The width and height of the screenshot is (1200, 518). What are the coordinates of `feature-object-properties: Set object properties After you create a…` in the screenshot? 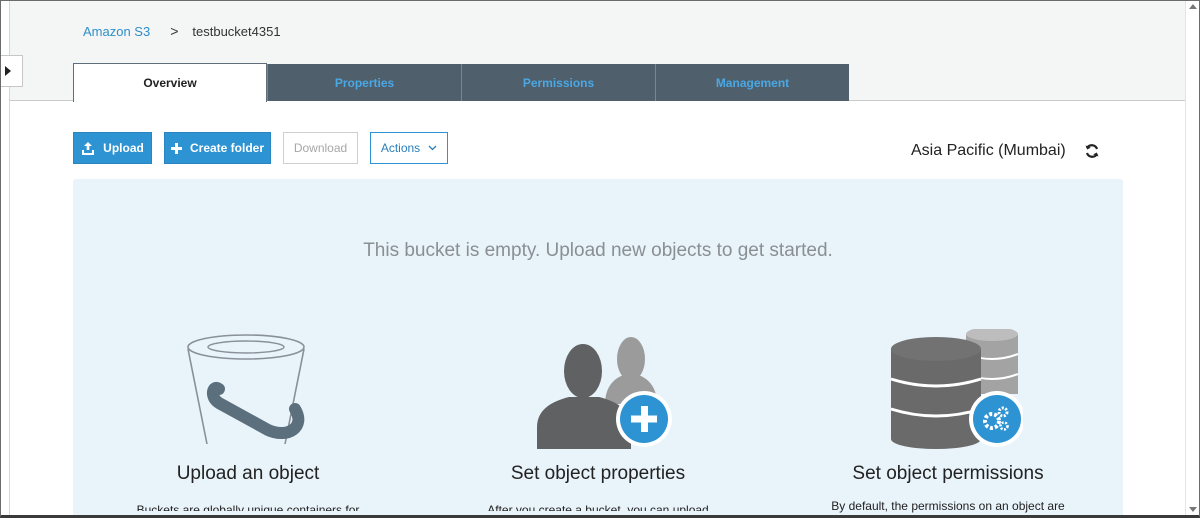 It's located at (598, 420).